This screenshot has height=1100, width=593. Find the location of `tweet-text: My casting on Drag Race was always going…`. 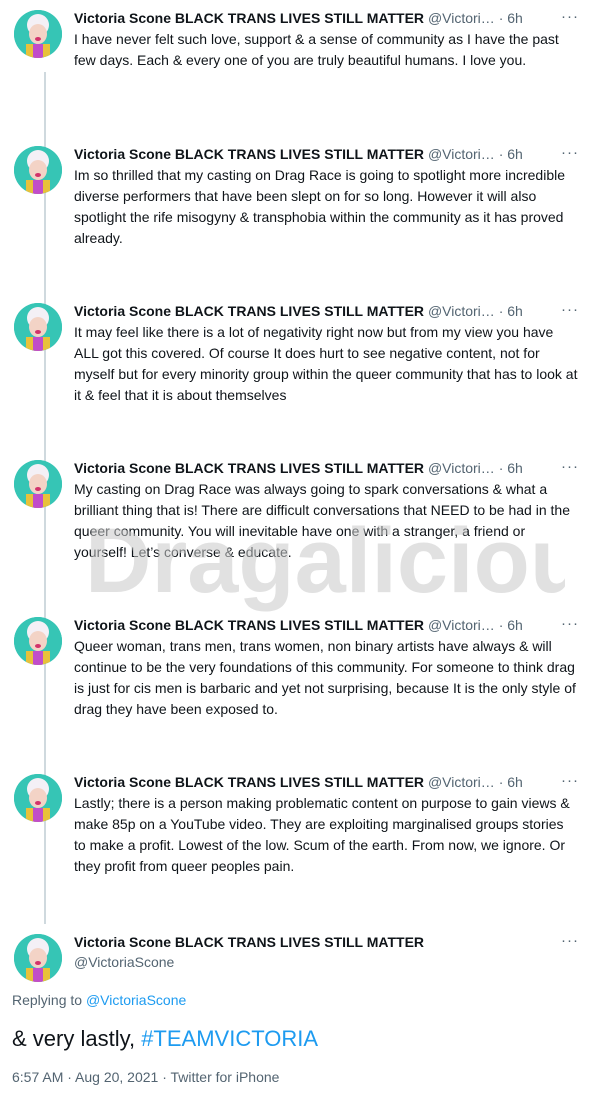

tweet-text: My casting on Drag Race was always going… is located at coordinates (322, 520).